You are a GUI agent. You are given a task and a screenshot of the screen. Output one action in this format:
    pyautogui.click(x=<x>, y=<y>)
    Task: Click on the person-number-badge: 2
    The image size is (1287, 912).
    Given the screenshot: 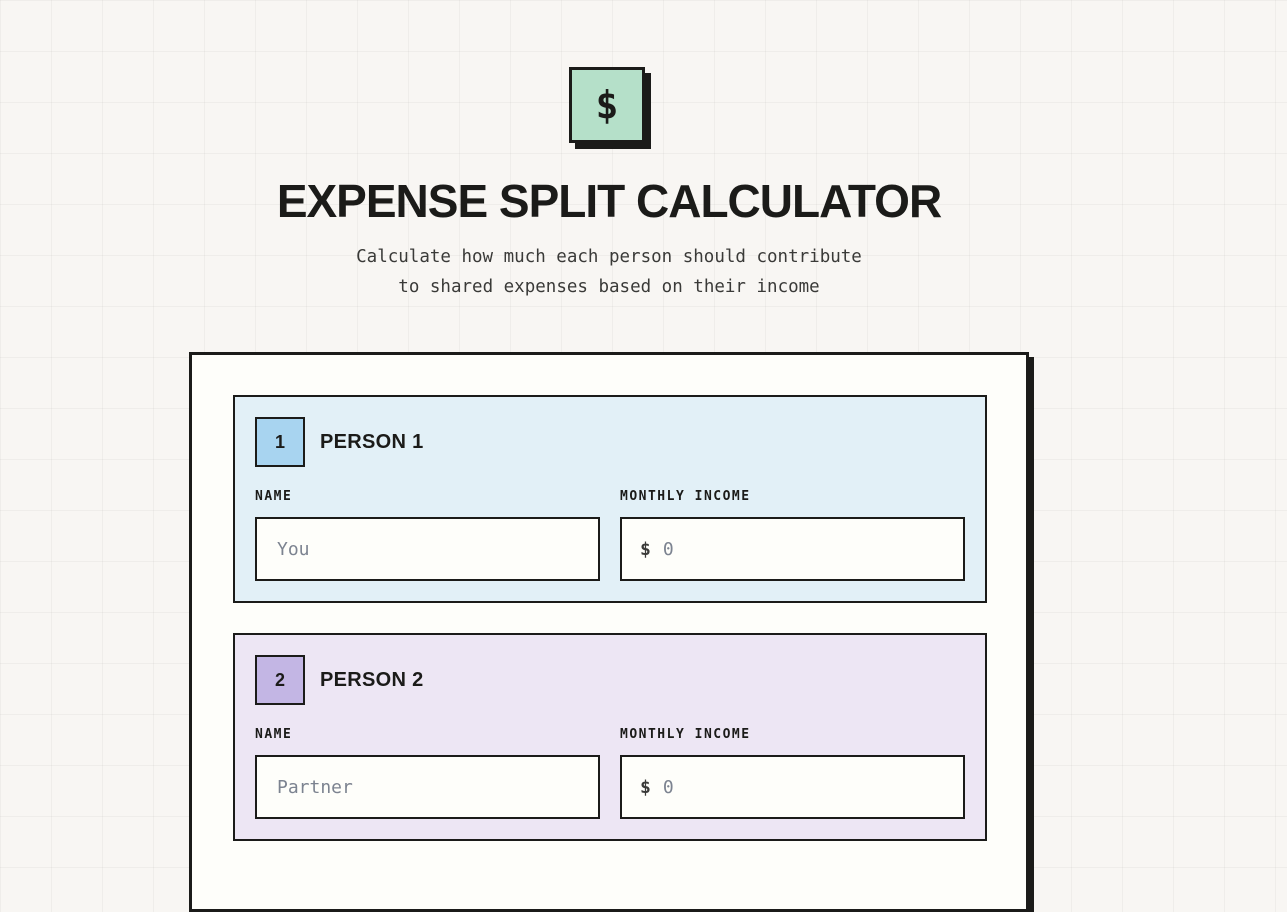 What is the action you would take?
    pyautogui.click(x=280, y=680)
    